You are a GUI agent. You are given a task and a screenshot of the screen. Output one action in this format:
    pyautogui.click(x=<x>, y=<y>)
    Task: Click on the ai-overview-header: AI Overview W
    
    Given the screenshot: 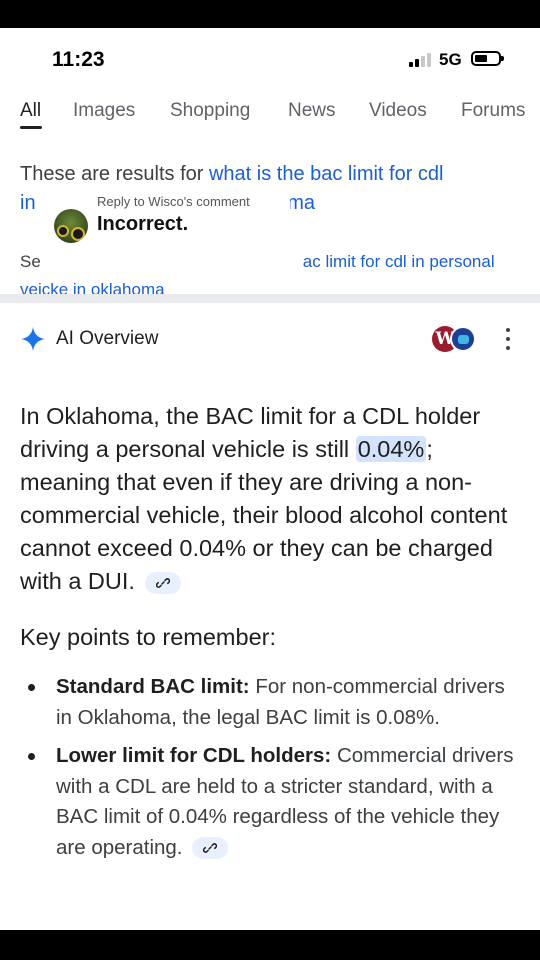 What is the action you would take?
    pyautogui.click(x=270, y=339)
    